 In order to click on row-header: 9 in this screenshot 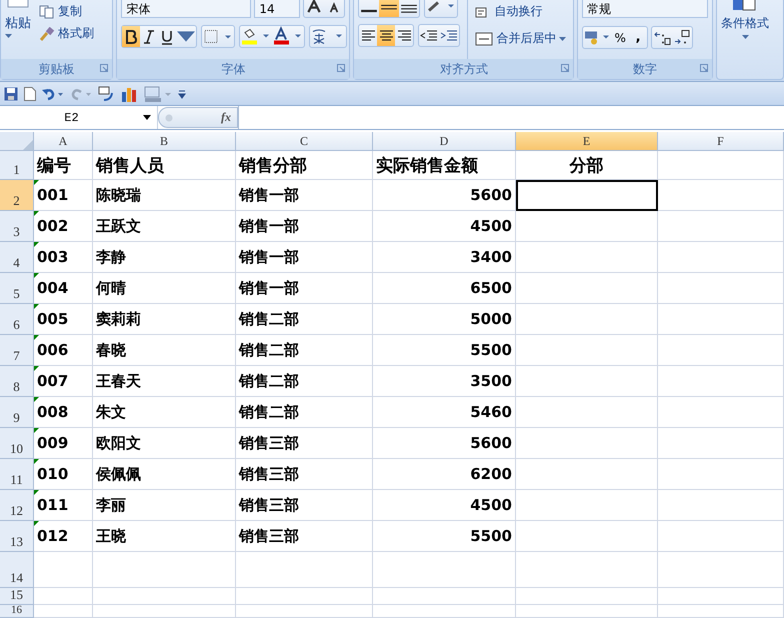, I will do `click(17, 412)`.